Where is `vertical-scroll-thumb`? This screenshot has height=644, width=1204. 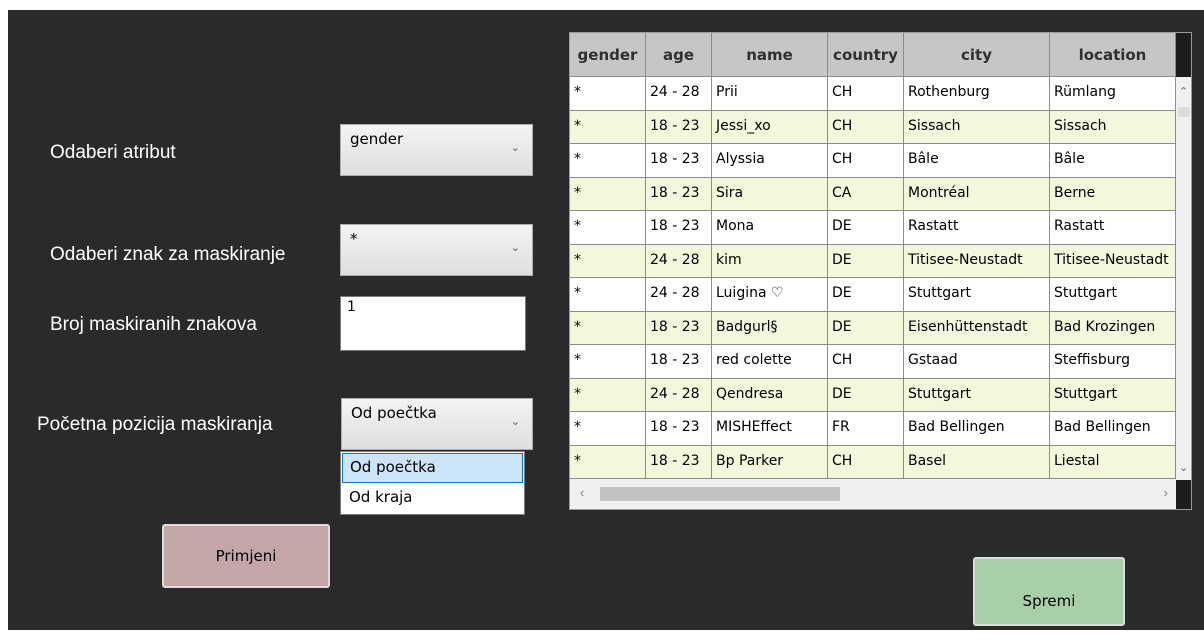
vertical-scroll-thumb is located at coordinates (1184, 112).